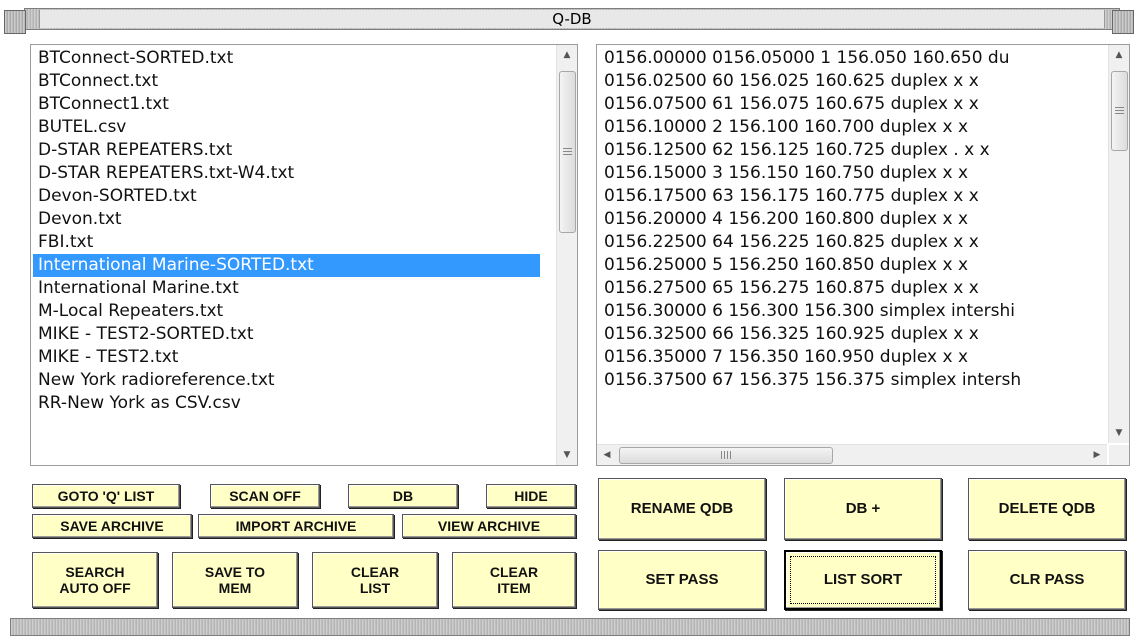 The width and height of the screenshot is (1138, 642). I want to click on scan-off-button: SCAN OFF, so click(265, 496).